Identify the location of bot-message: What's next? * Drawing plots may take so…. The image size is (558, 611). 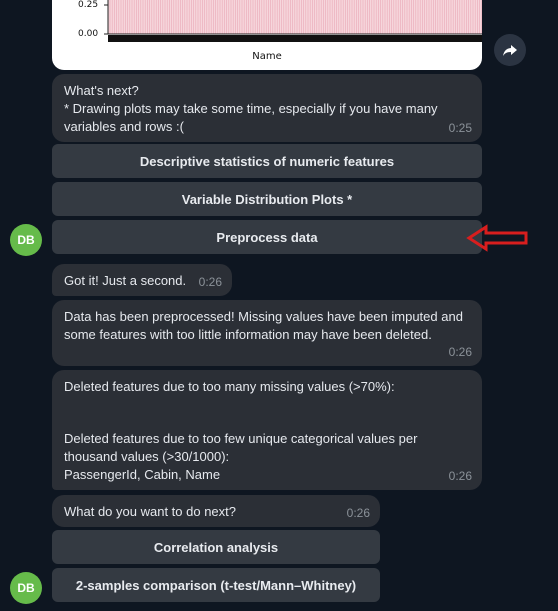
(267, 108).